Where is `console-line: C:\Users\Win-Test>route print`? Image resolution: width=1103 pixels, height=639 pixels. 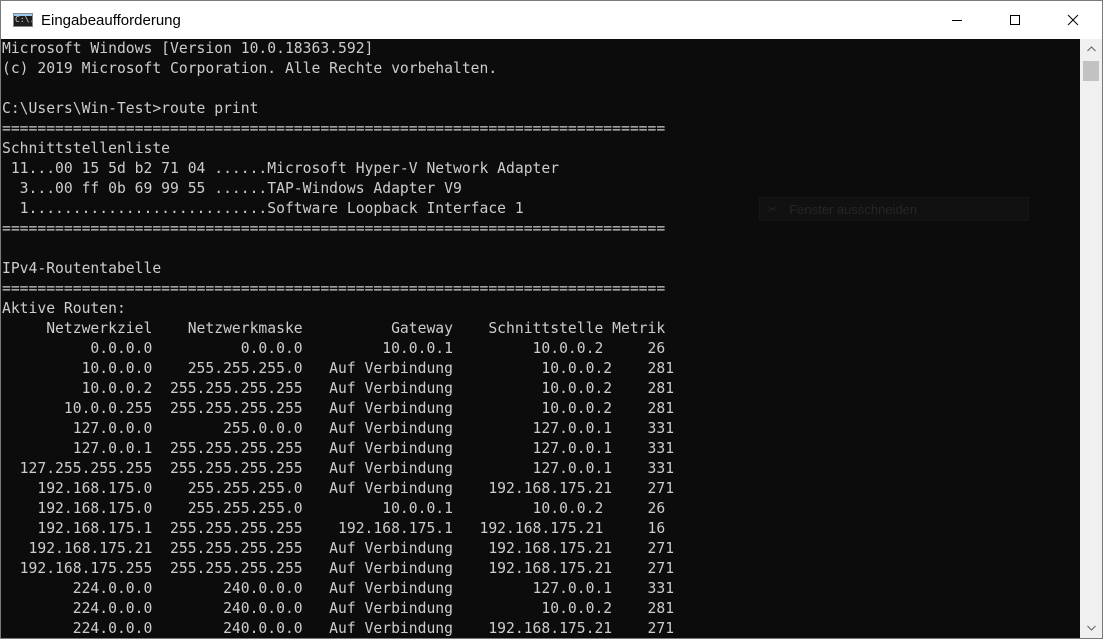 console-line: C:\Users\Win-Test>route print is located at coordinates (130, 108).